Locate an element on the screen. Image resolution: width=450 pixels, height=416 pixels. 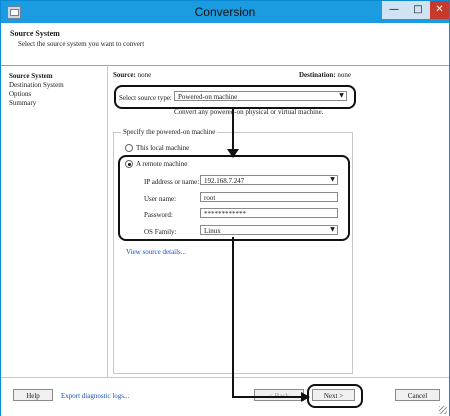
arrowhead-remote is located at coordinates (233, 153).